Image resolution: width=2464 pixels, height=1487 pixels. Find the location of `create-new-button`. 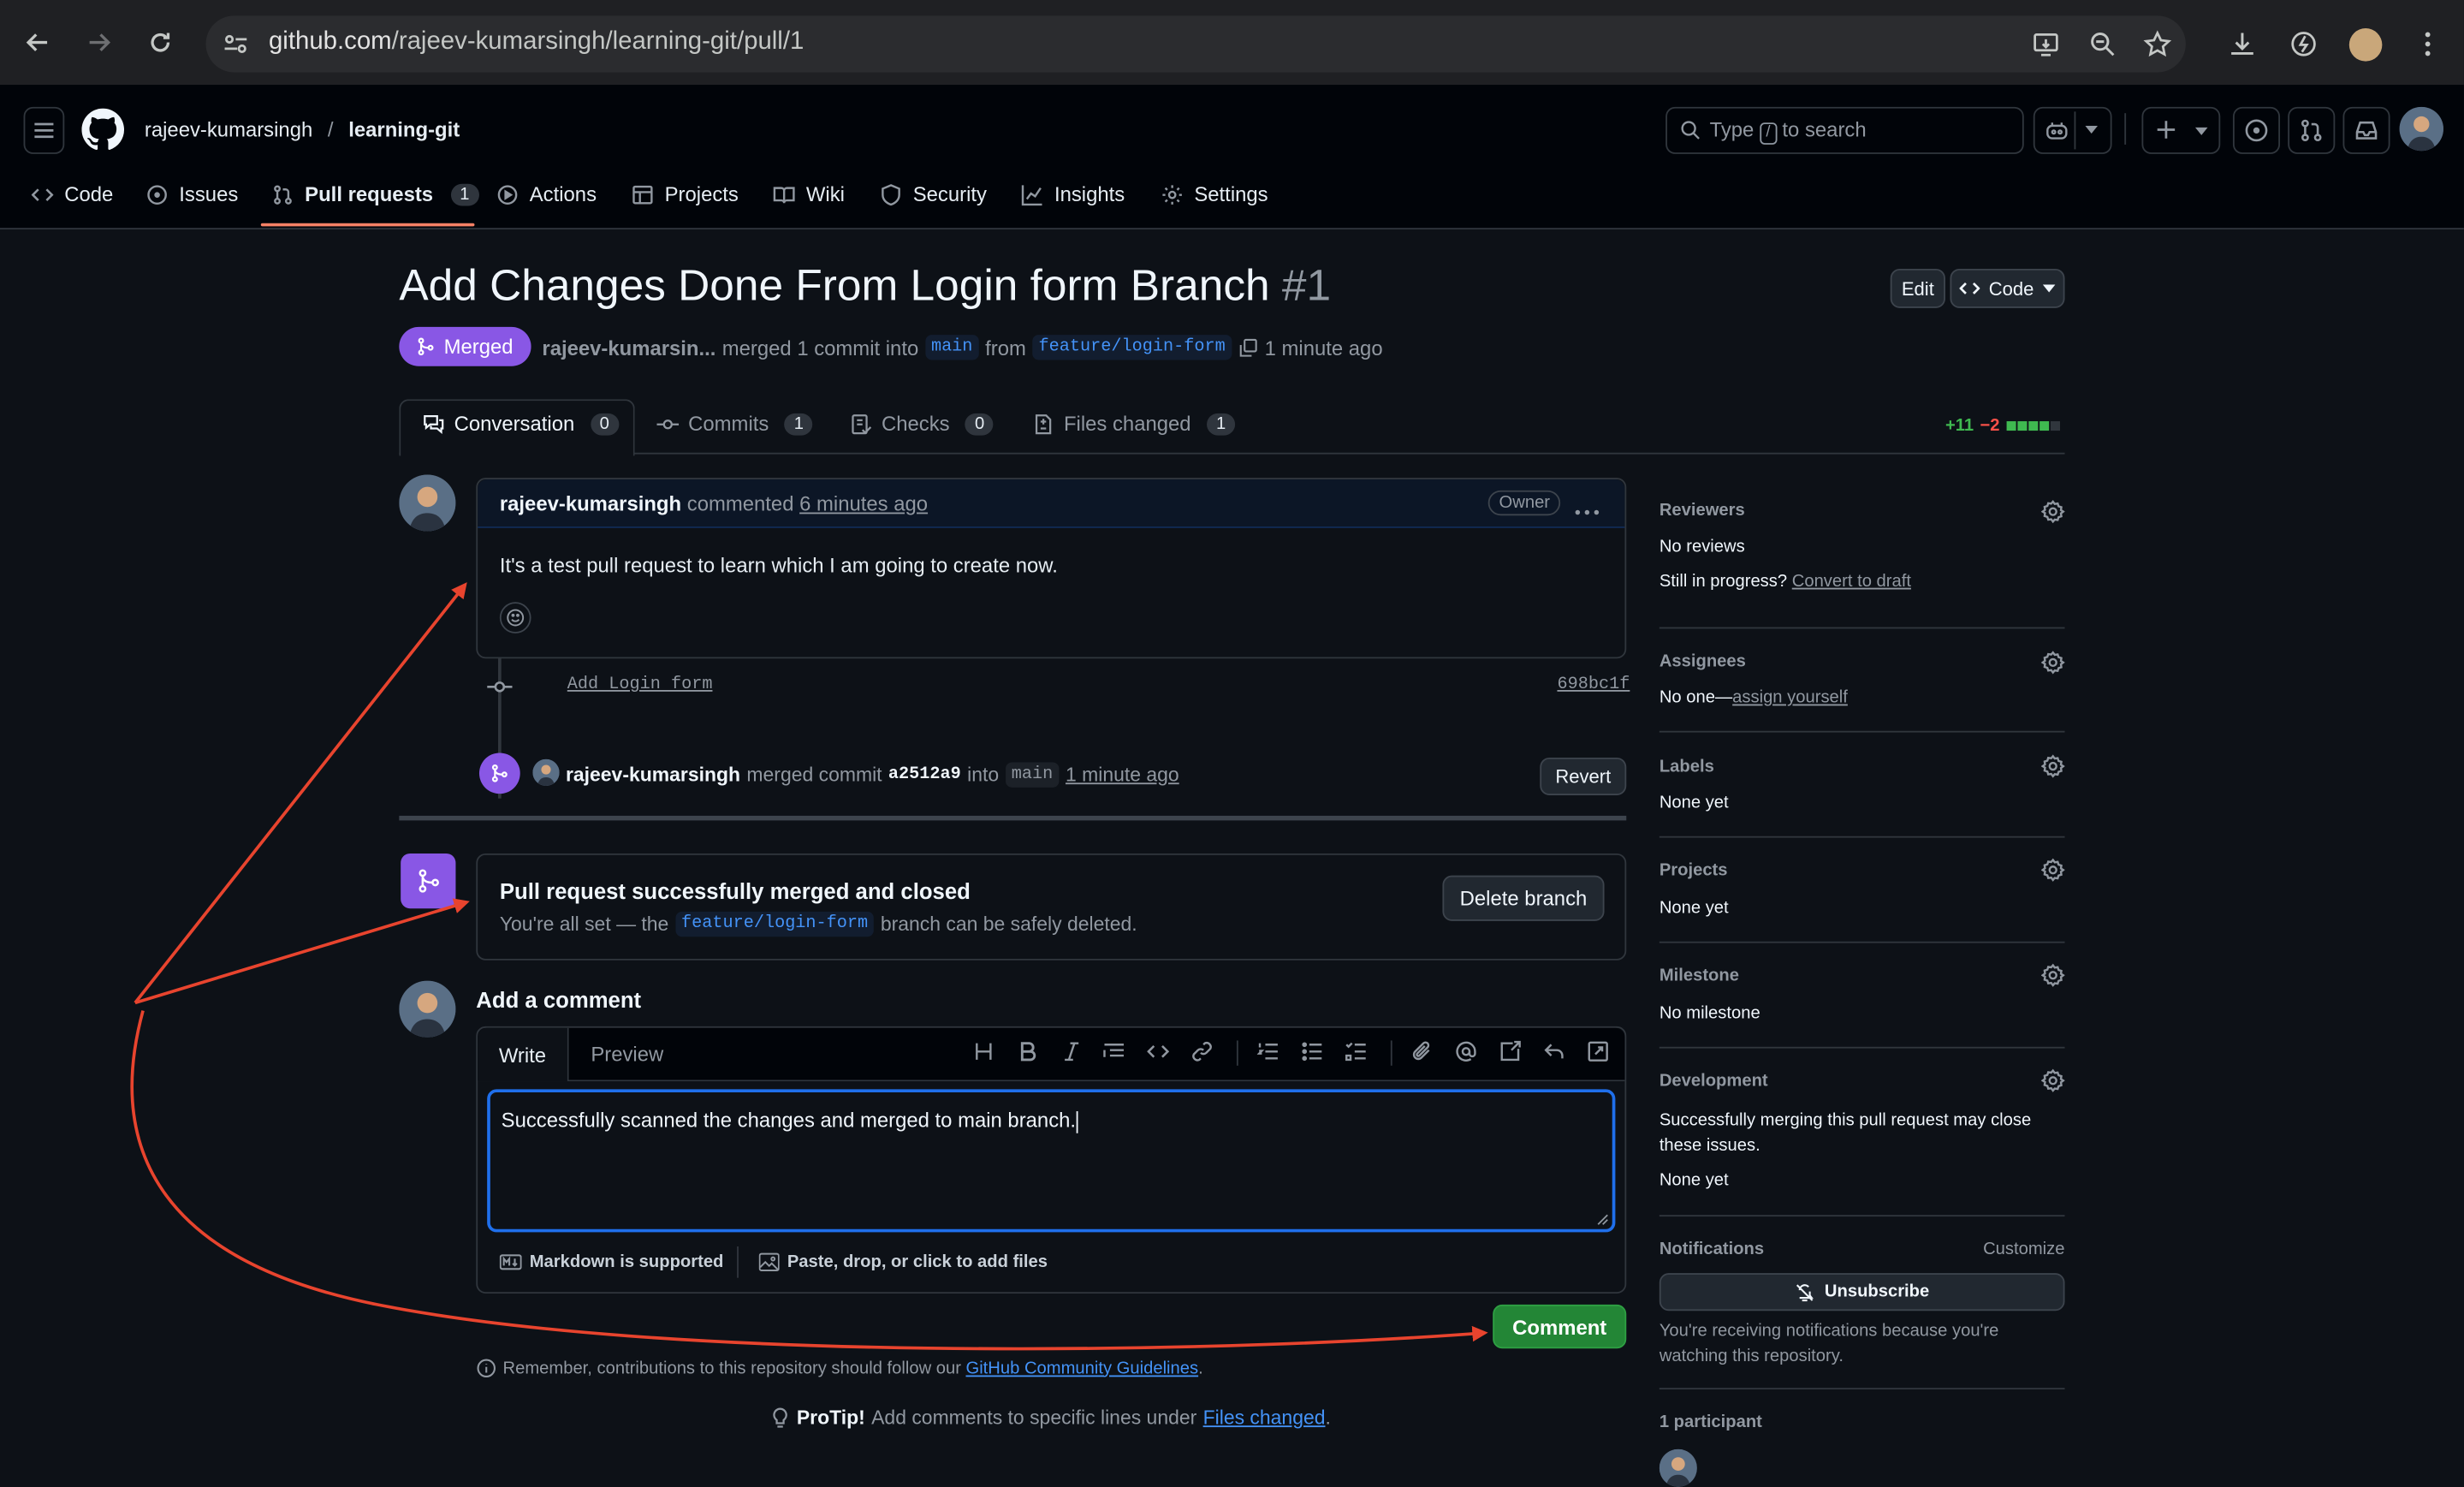

create-new-button is located at coordinates (2181, 130).